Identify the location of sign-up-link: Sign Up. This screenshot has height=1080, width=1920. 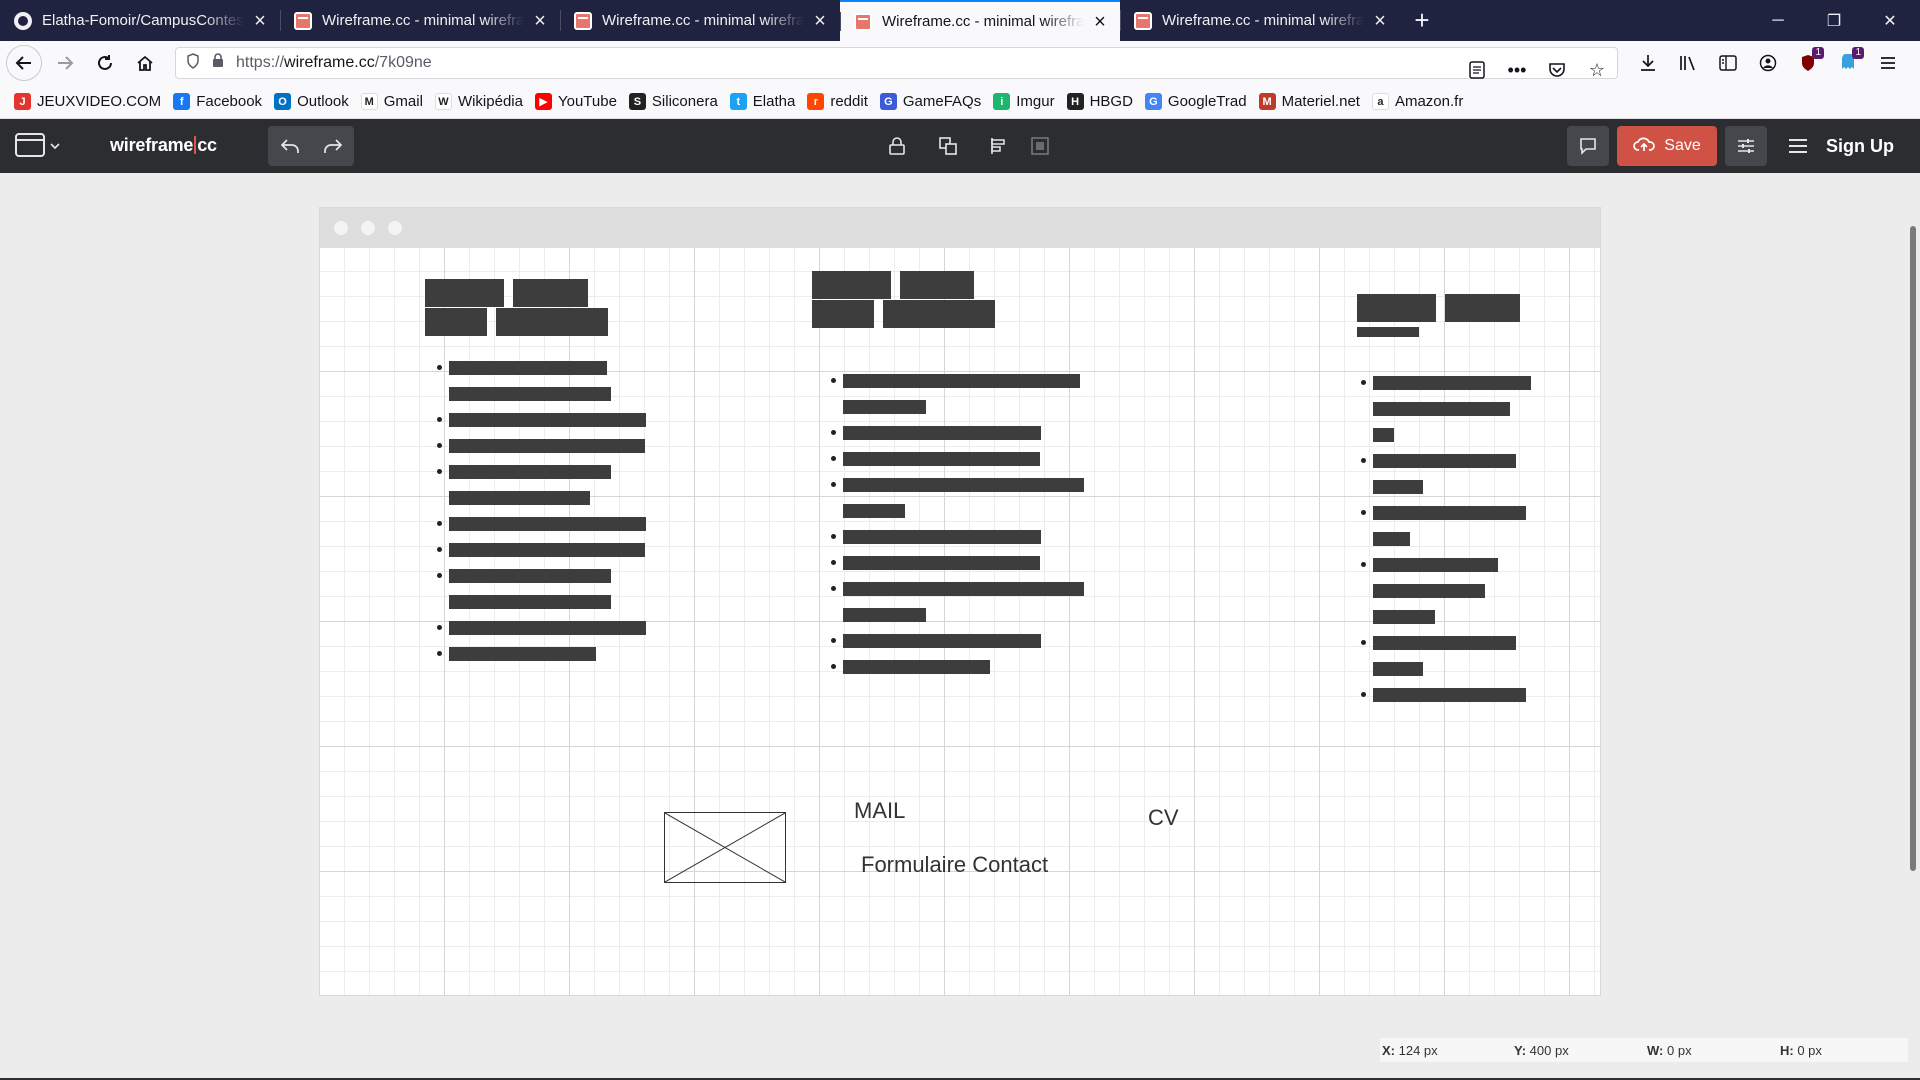
(1860, 146).